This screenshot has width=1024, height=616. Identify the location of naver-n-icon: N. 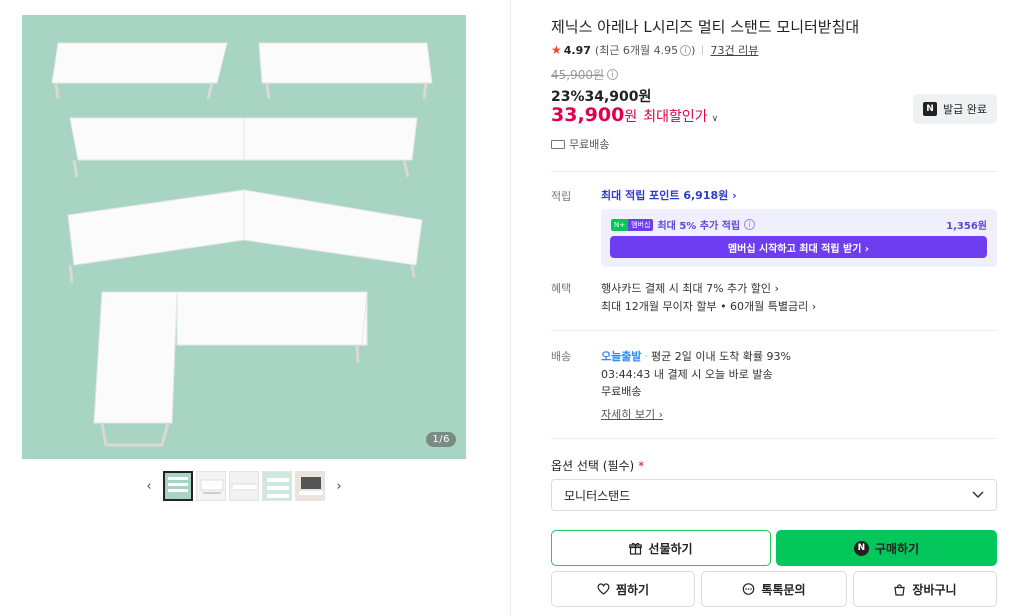
(930, 109).